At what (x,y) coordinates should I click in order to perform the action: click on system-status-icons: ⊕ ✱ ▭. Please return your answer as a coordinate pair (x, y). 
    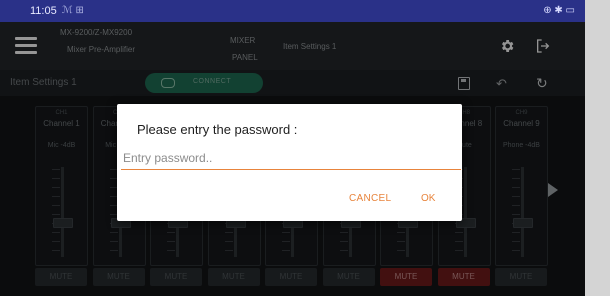
    Looking at the image, I should click on (559, 10).